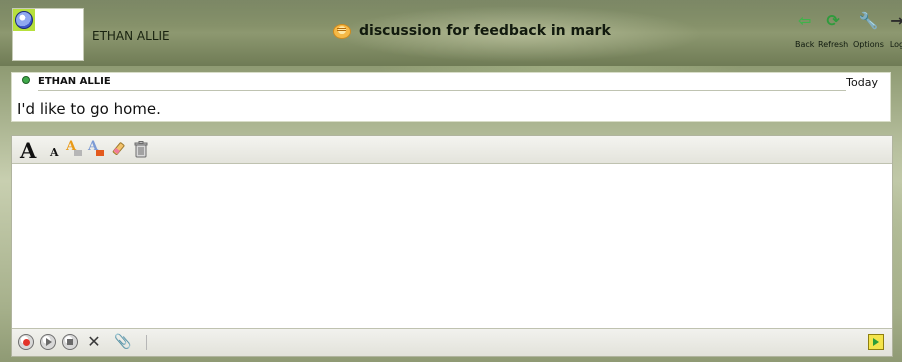  I want to click on header-user-name: ETHAN ALLIE, so click(131, 36).